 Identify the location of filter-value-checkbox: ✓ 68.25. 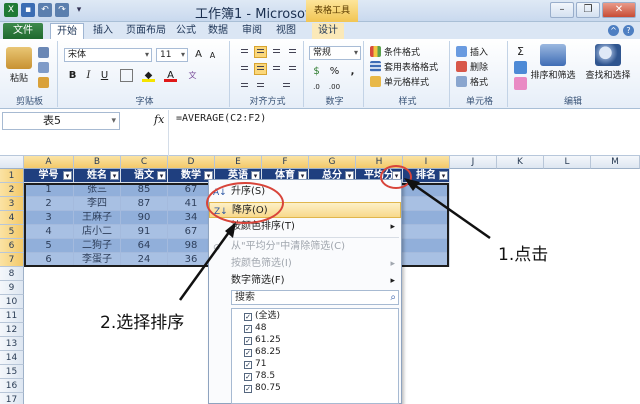
(262, 352).